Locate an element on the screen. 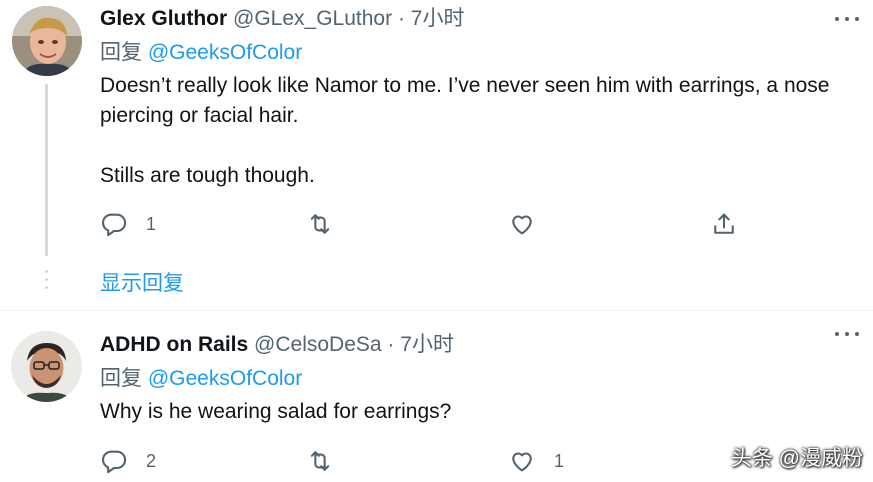 Image resolution: width=873 pixels, height=482 pixels. reply-button: 1 is located at coordinates (128, 224).